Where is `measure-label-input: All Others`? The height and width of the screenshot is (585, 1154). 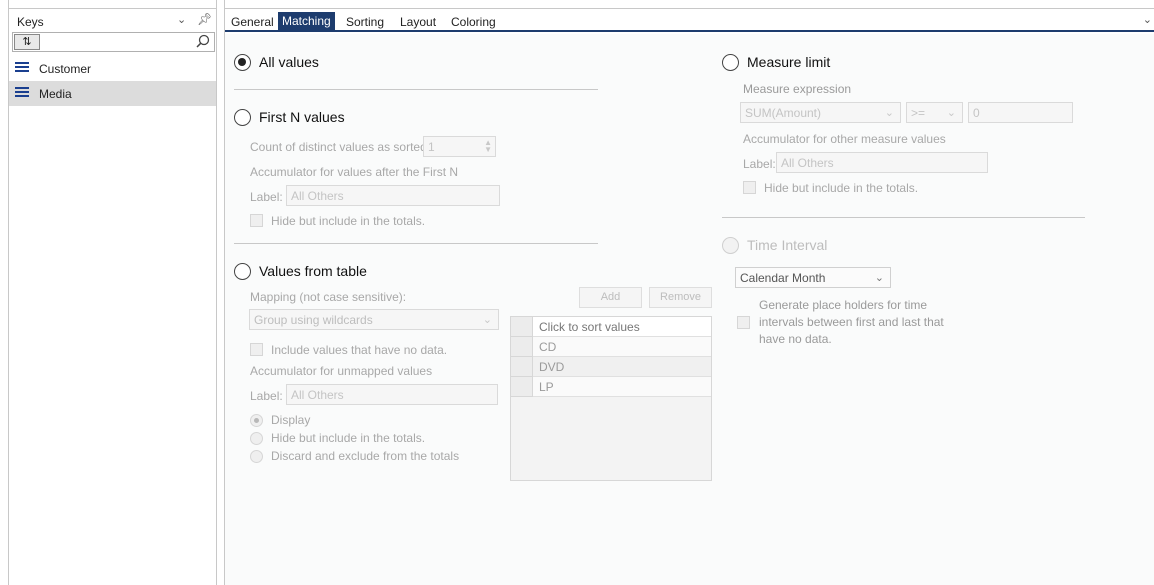
measure-label-input: All Others is located at coordinates (882, 162).